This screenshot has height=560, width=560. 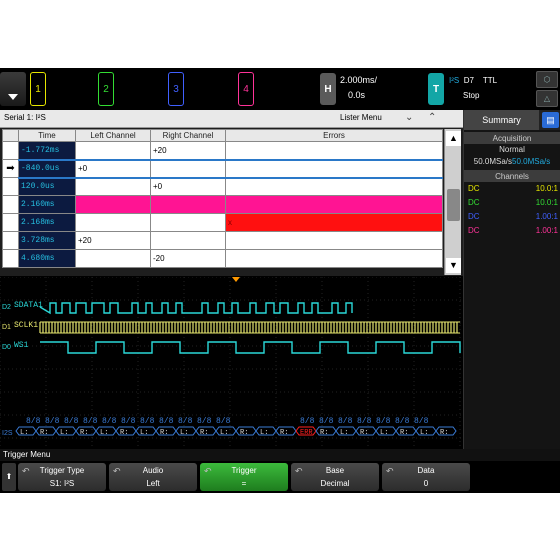 I want to click on lister-row: -1.772ms +20, so click(x=222, y=150).